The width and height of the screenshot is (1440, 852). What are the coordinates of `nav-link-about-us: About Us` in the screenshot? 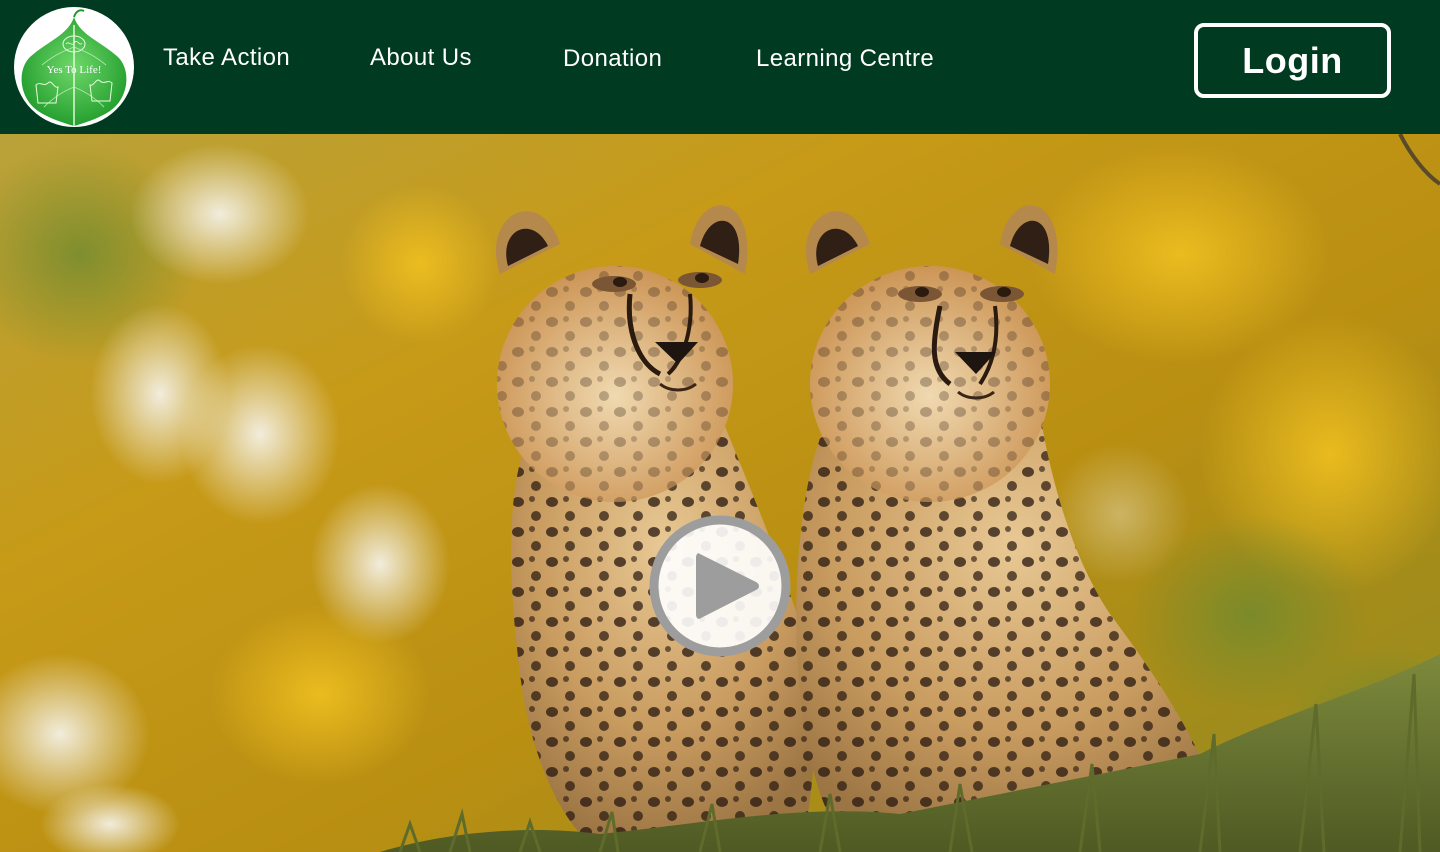 It's located at (421, 58).